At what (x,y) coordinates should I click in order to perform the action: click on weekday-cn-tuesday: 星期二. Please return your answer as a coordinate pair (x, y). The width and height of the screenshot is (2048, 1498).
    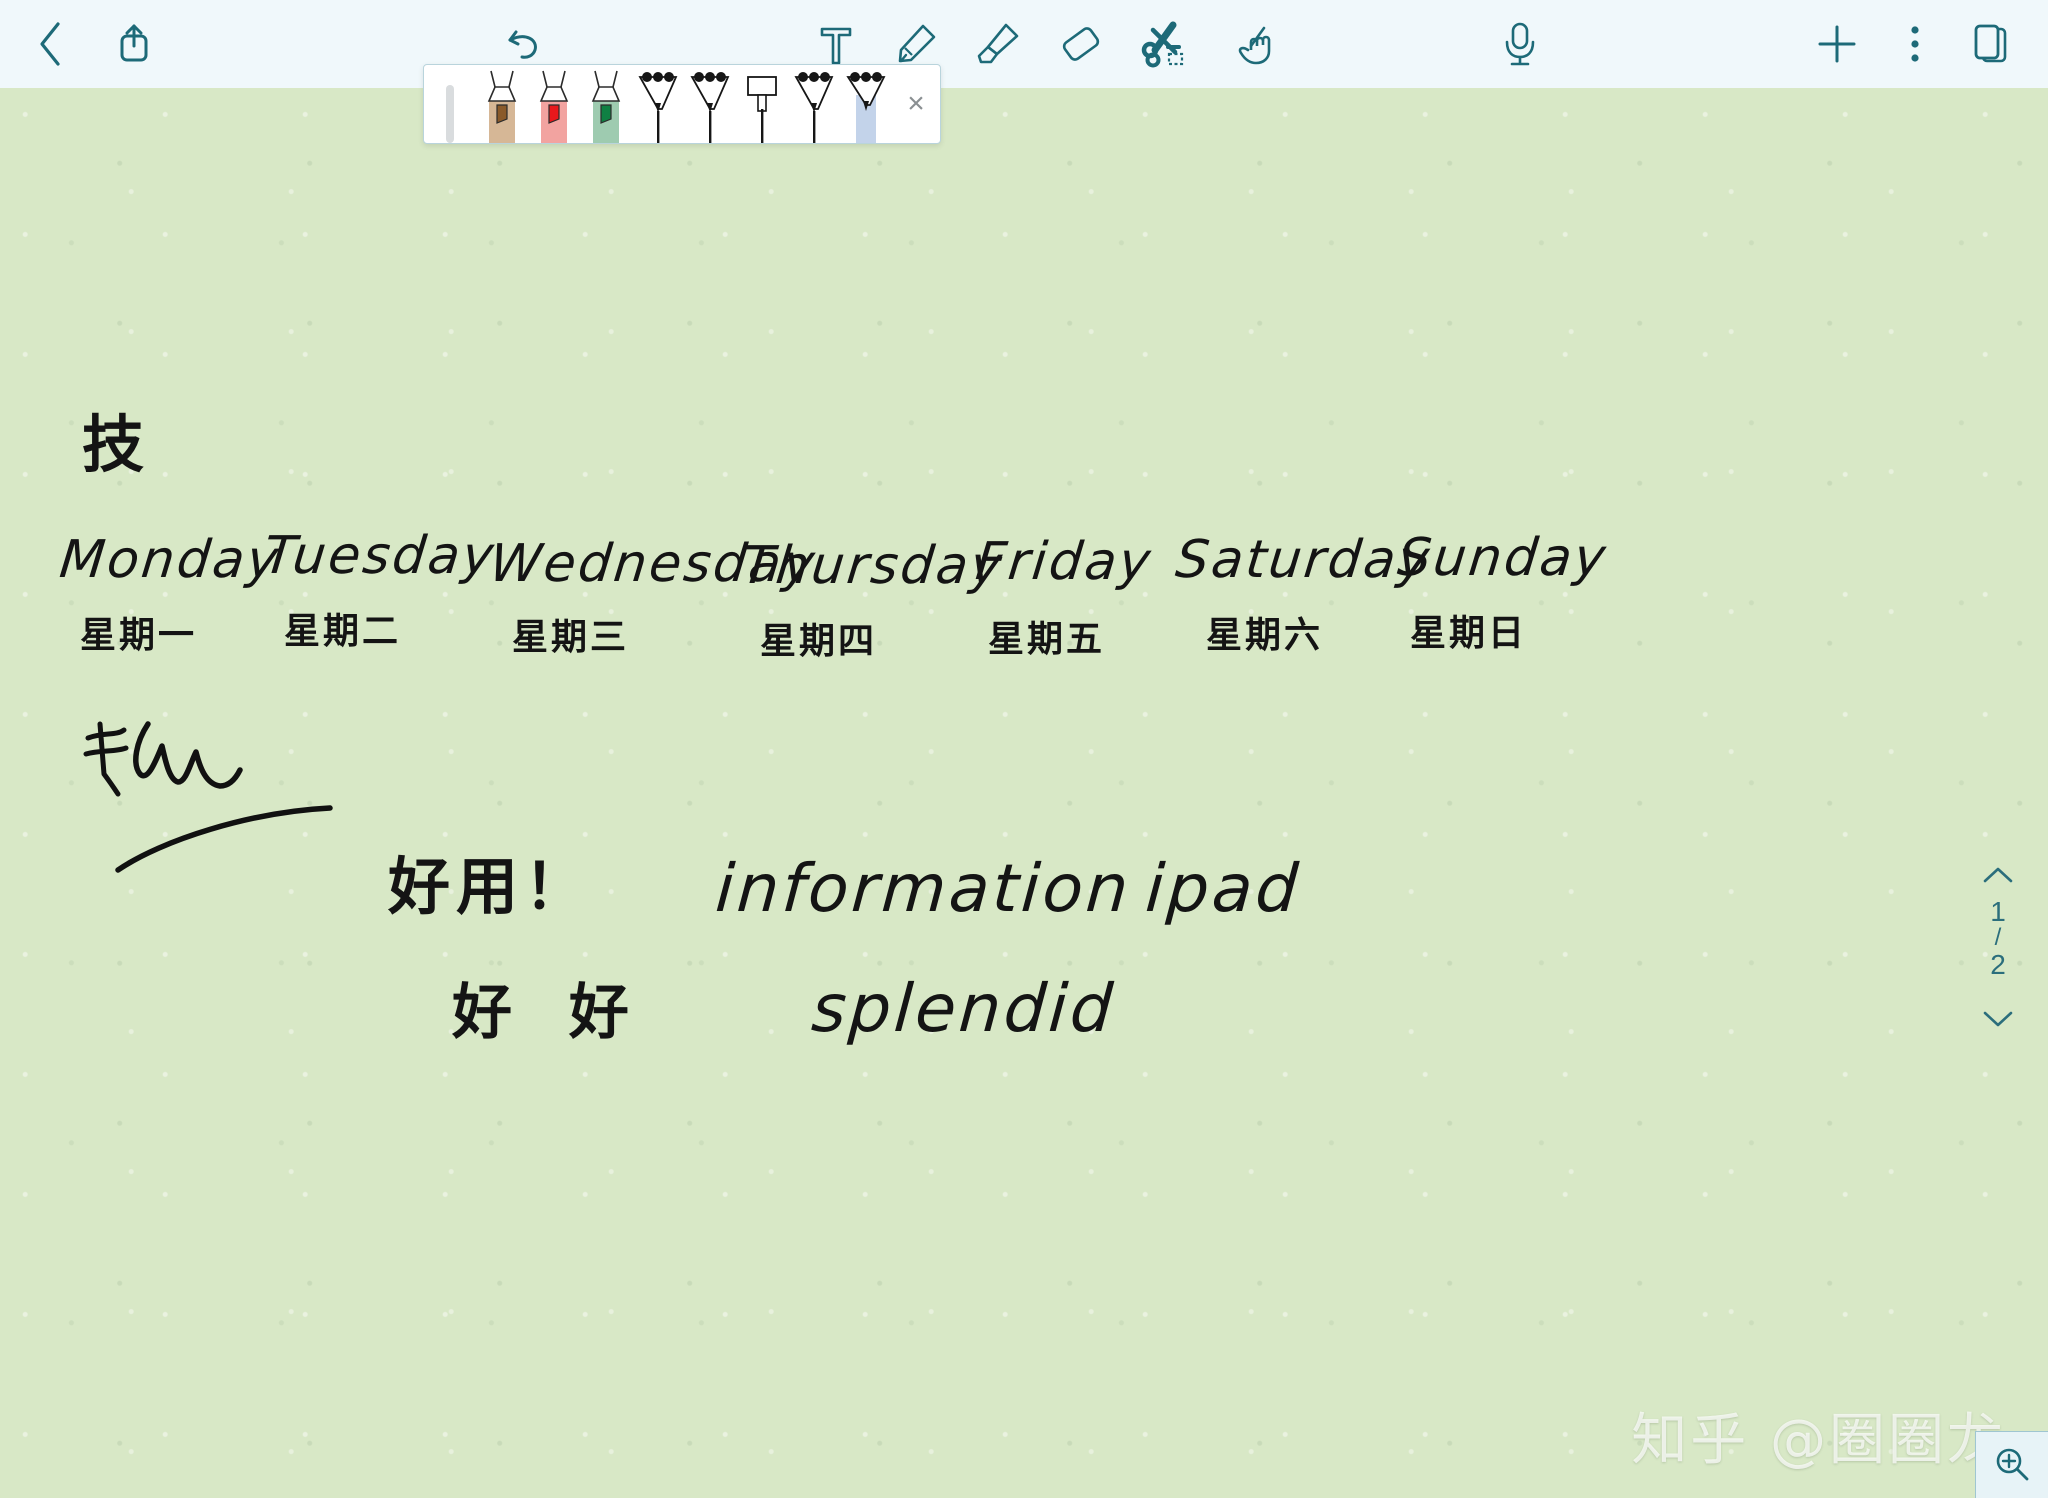
    Looking at the image, I should click on (343, 631).